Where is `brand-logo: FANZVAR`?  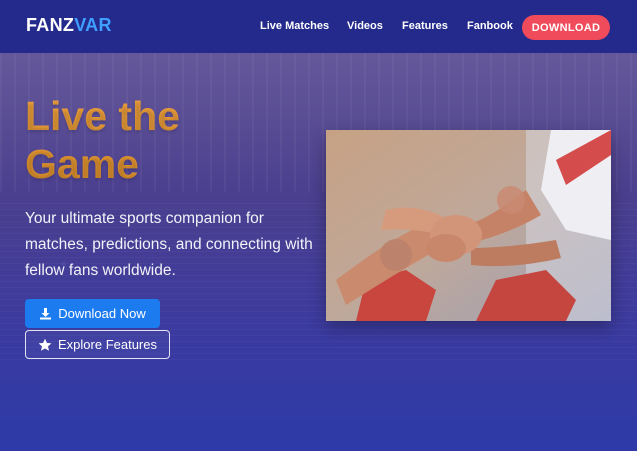
brand-logo: FANZVAR is located at coordinates (69, 25).